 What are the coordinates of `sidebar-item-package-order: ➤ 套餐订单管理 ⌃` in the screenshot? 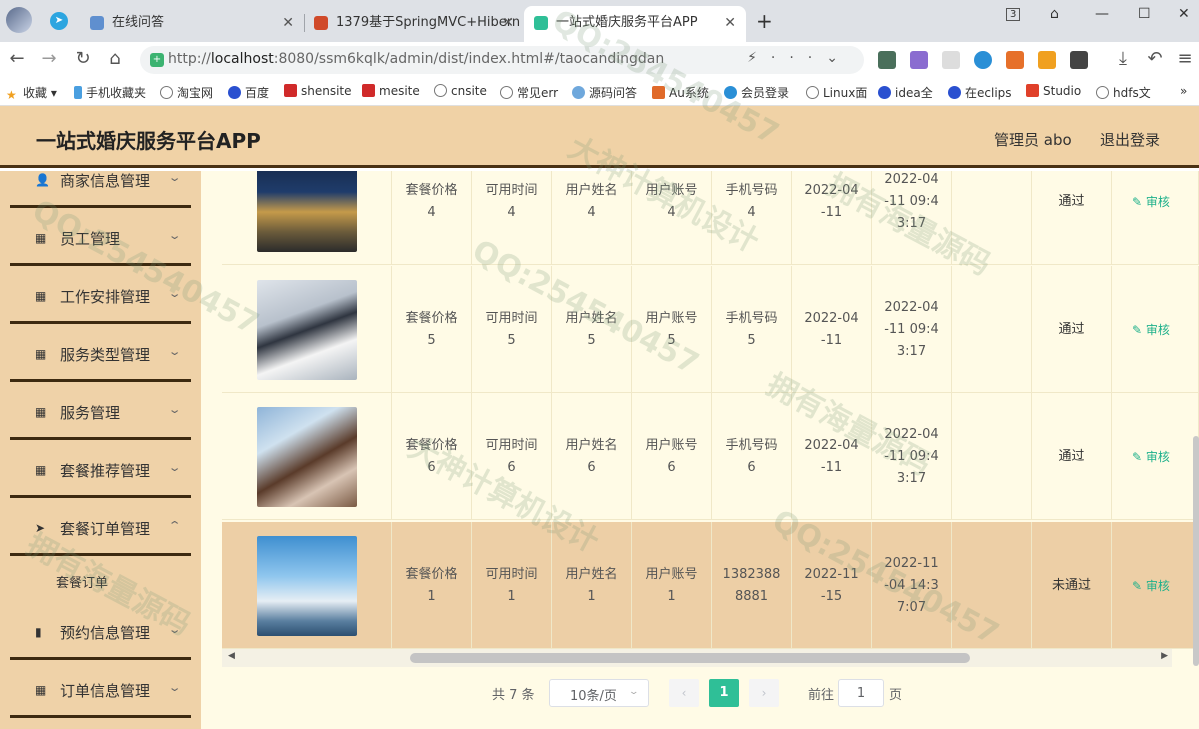 It's located at (100, 527).